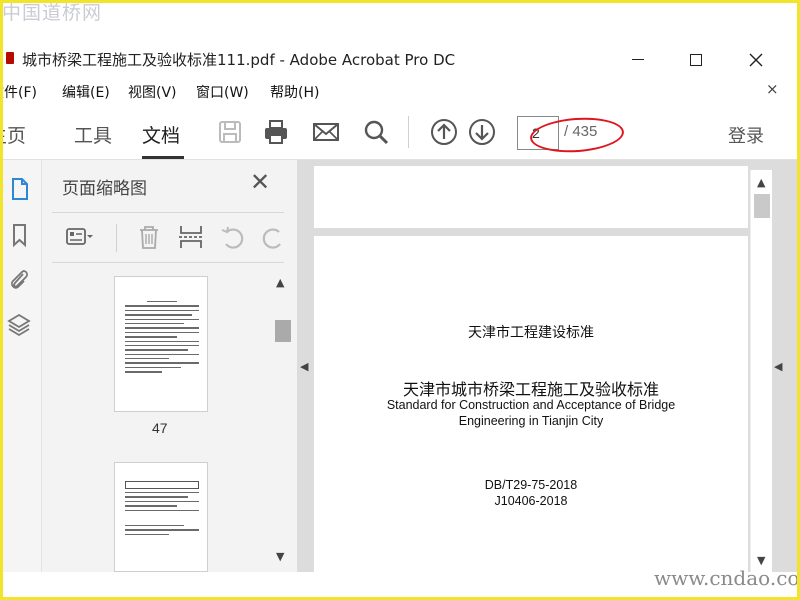 This screenshot has height=600, width=800. Describe the element at coordinates (52, 13) in the screenshot. I see `watermark-top: 中国道桥网` at that location.